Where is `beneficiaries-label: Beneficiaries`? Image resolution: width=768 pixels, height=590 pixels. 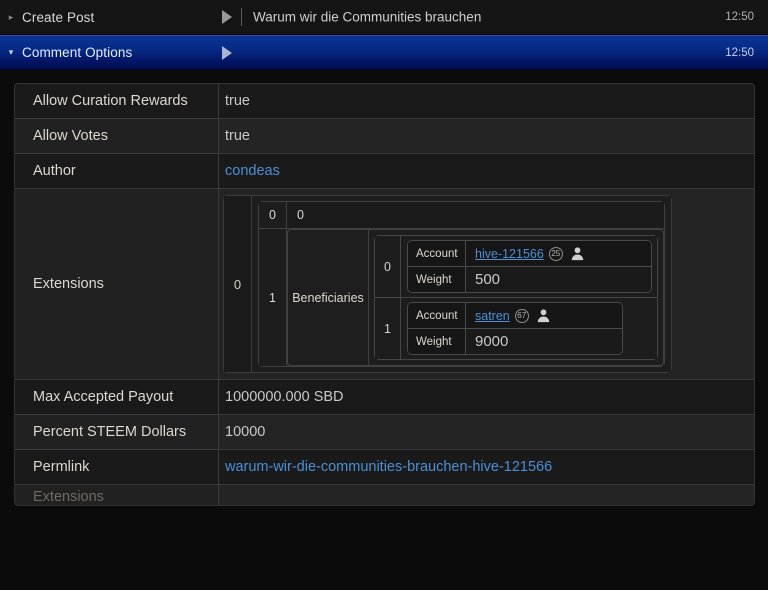
beneficiaries-label: Beneficiaries is located at coordinates (328, 297).